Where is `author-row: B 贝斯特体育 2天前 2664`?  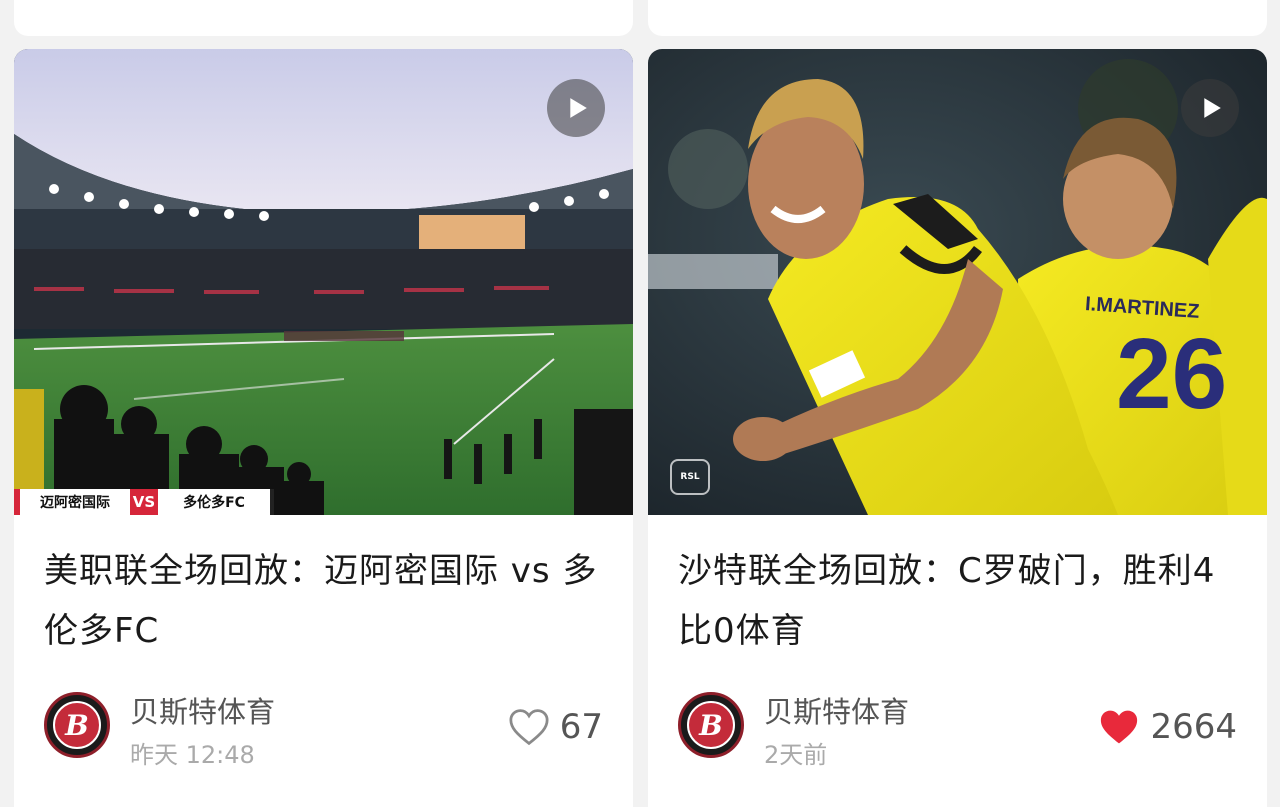 author-row: B 贝斯特体育 2天前 2664 is located at coordinates (957, 729).